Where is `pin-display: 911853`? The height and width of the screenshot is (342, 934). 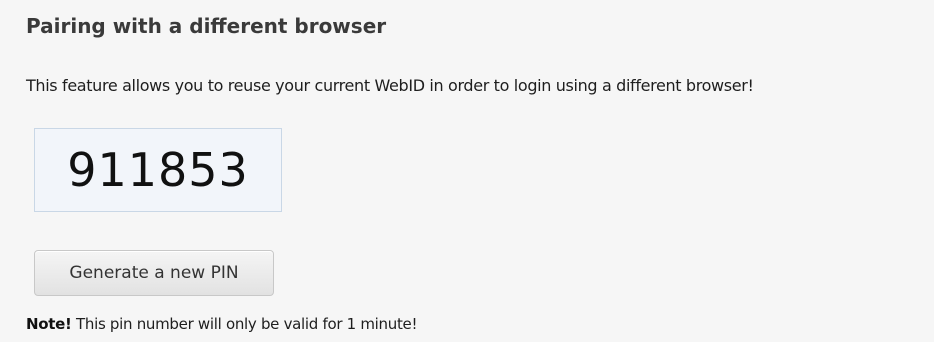
pin-display: 911853 is located at coordinates (158, 170).